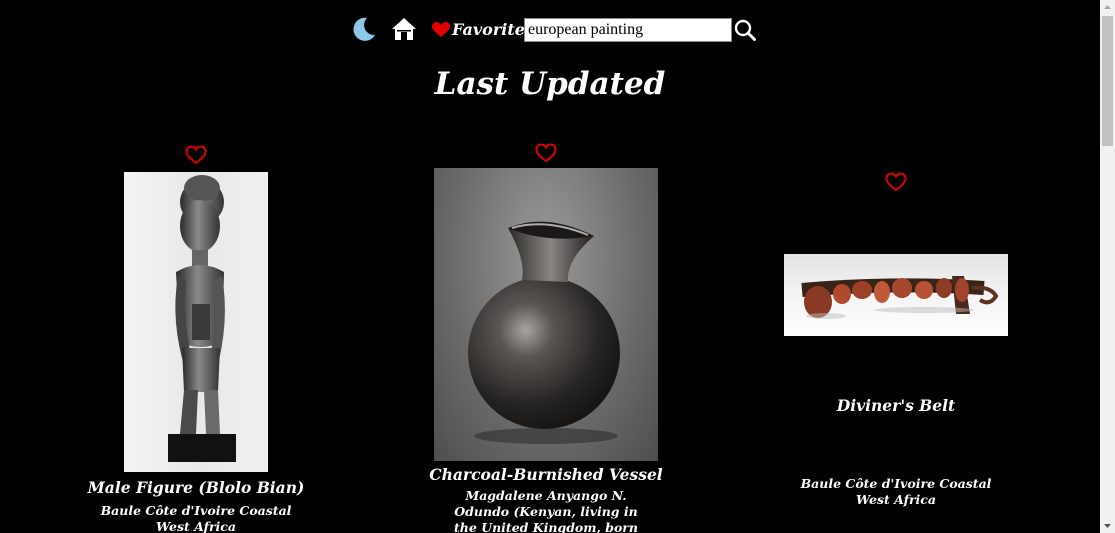 The height and width of the screenshot is (533, 1115). I want to click on favorites-label: Favorites, so click(493, 29).